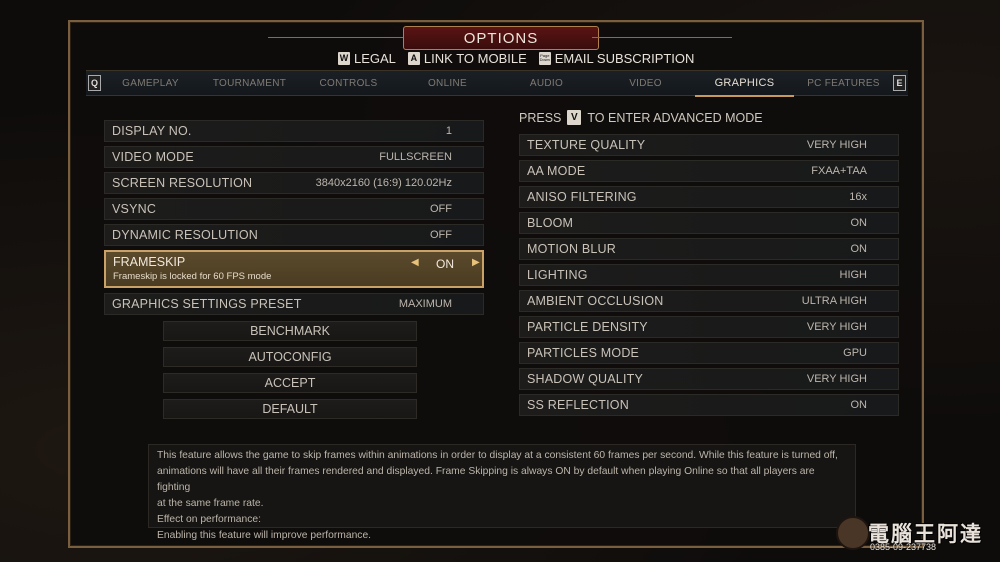 Image resolution: width=1000 pixels, height=562 pixels. I want to click on tab-pc-features: PC FEATURES, so click(843, 83).